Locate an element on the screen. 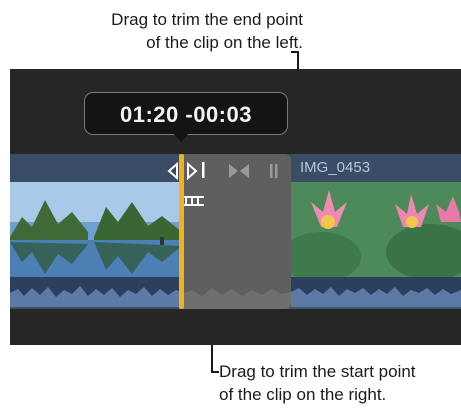  clip-left is located at coordinates (96, 245).